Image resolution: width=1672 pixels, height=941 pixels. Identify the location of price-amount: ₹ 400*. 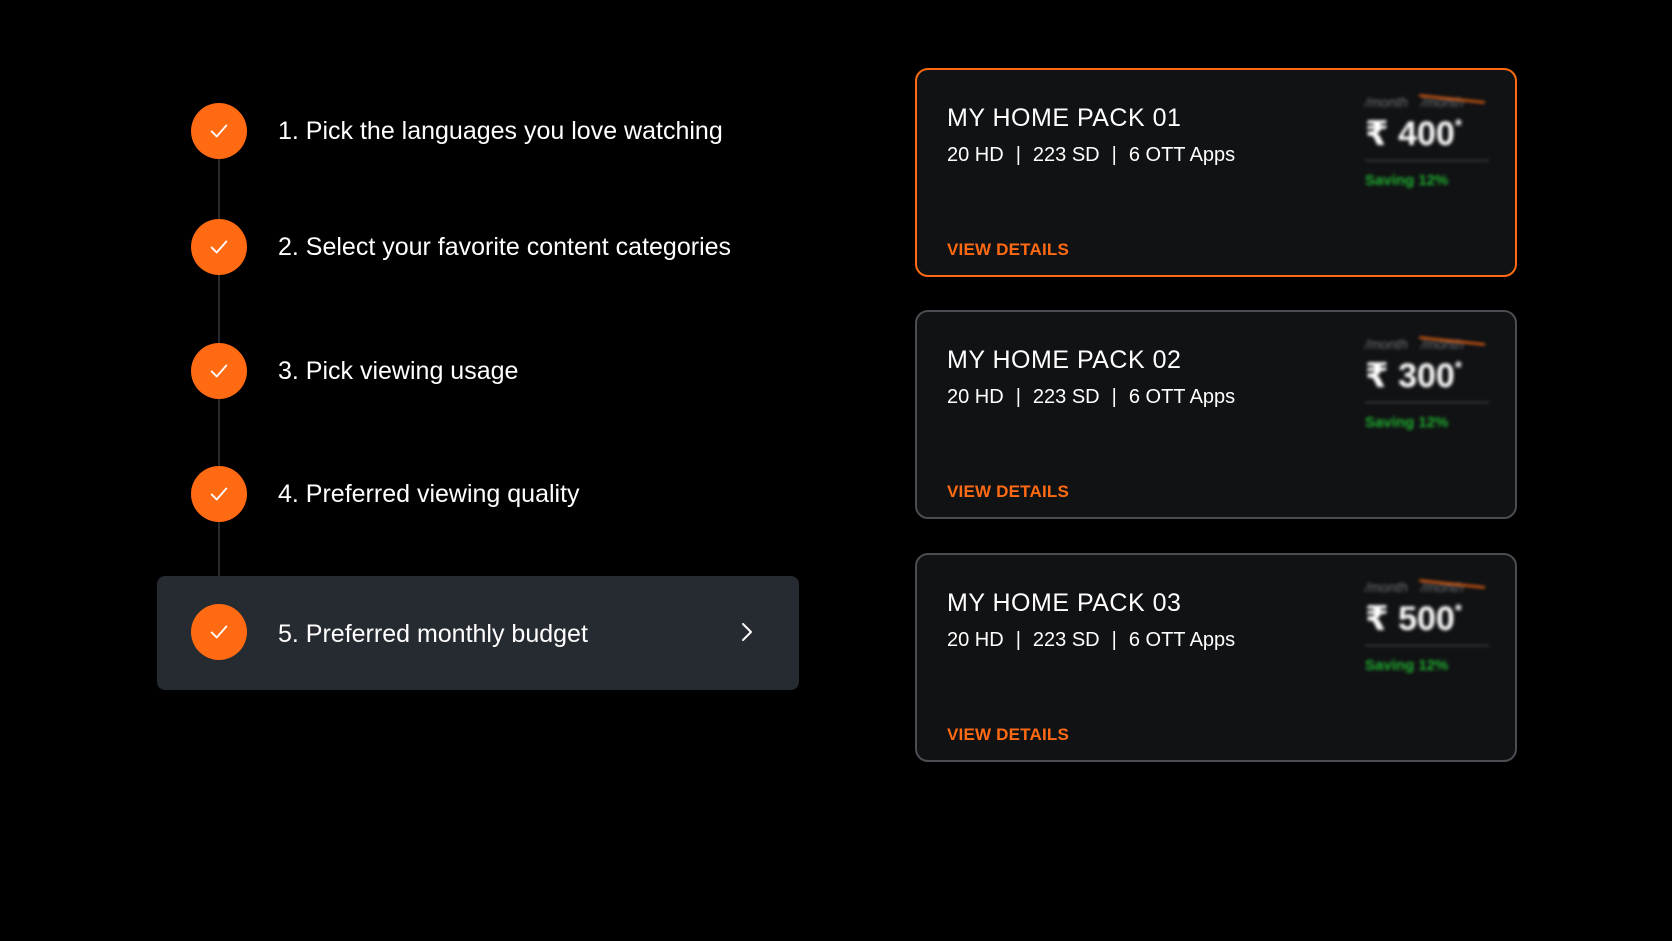
(1413, 134).